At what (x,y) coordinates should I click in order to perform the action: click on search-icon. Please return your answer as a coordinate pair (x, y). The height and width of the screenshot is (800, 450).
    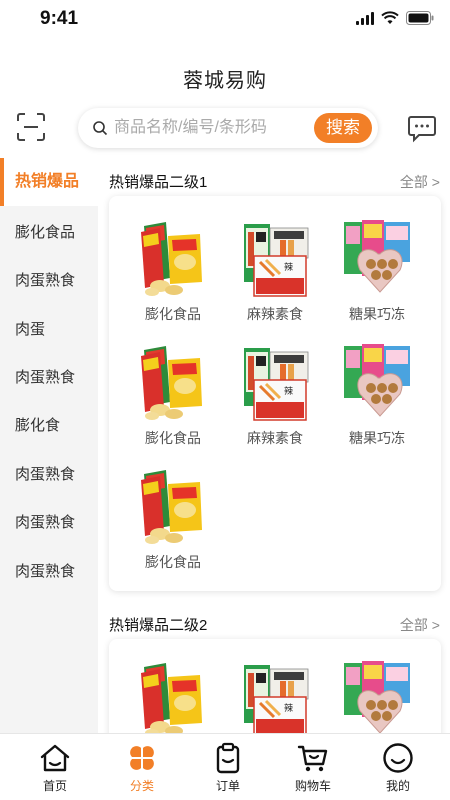
    Looking at the image, I should click on (100, 128).